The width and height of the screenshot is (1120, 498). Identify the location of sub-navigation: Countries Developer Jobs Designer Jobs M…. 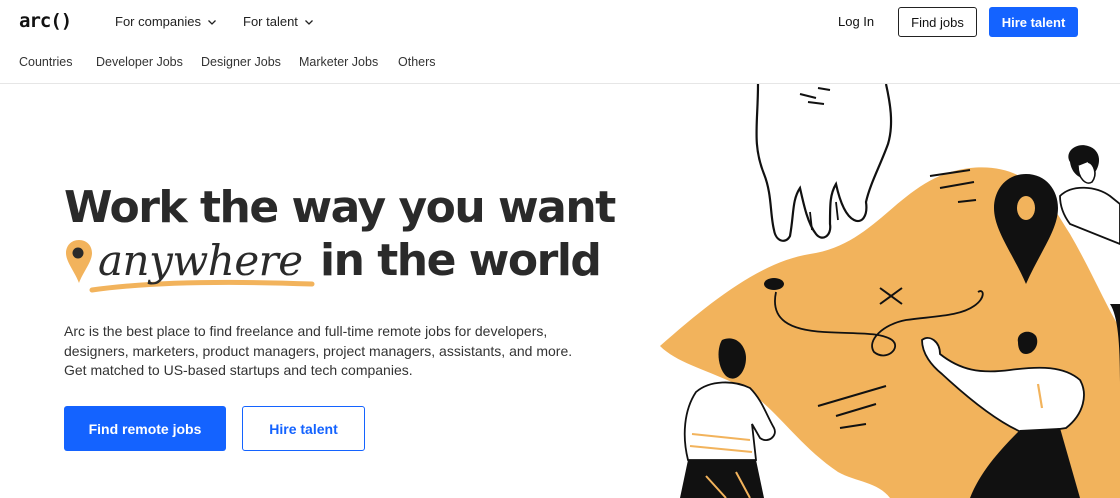
(560, 64).